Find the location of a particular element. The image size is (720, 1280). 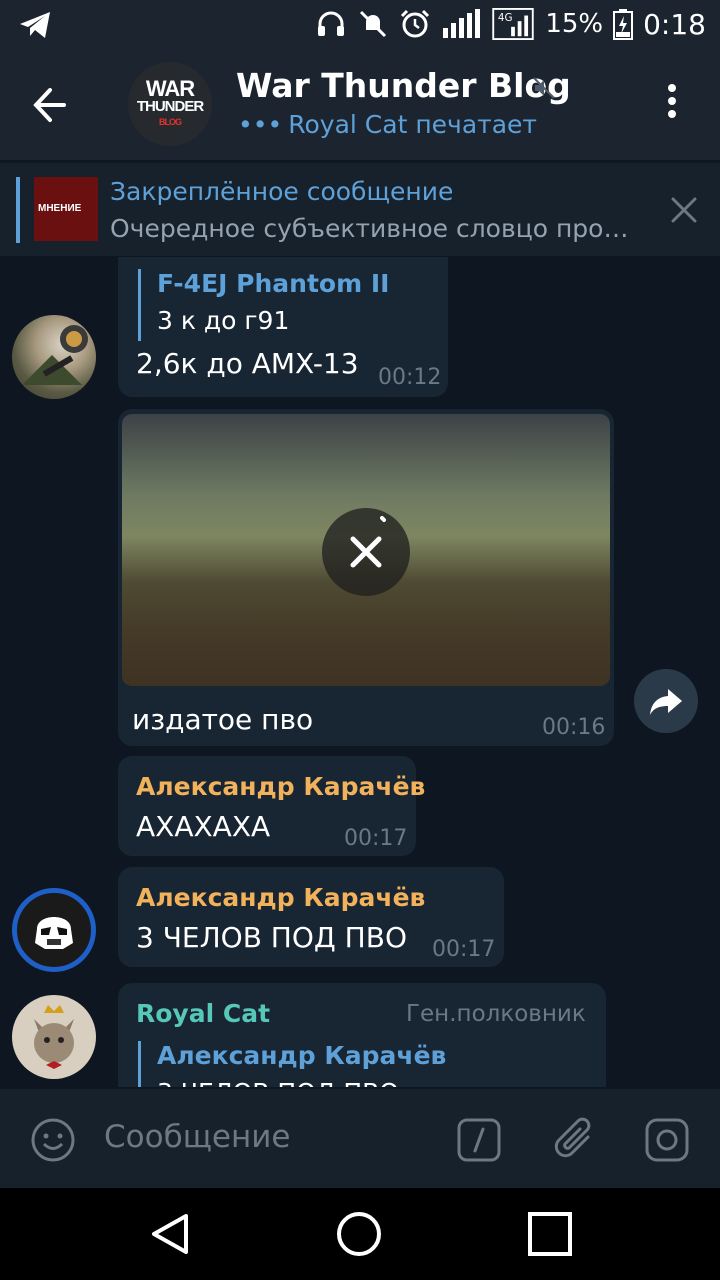

typing-text: Royal Cat печатает is located at coordinates (412, 124).